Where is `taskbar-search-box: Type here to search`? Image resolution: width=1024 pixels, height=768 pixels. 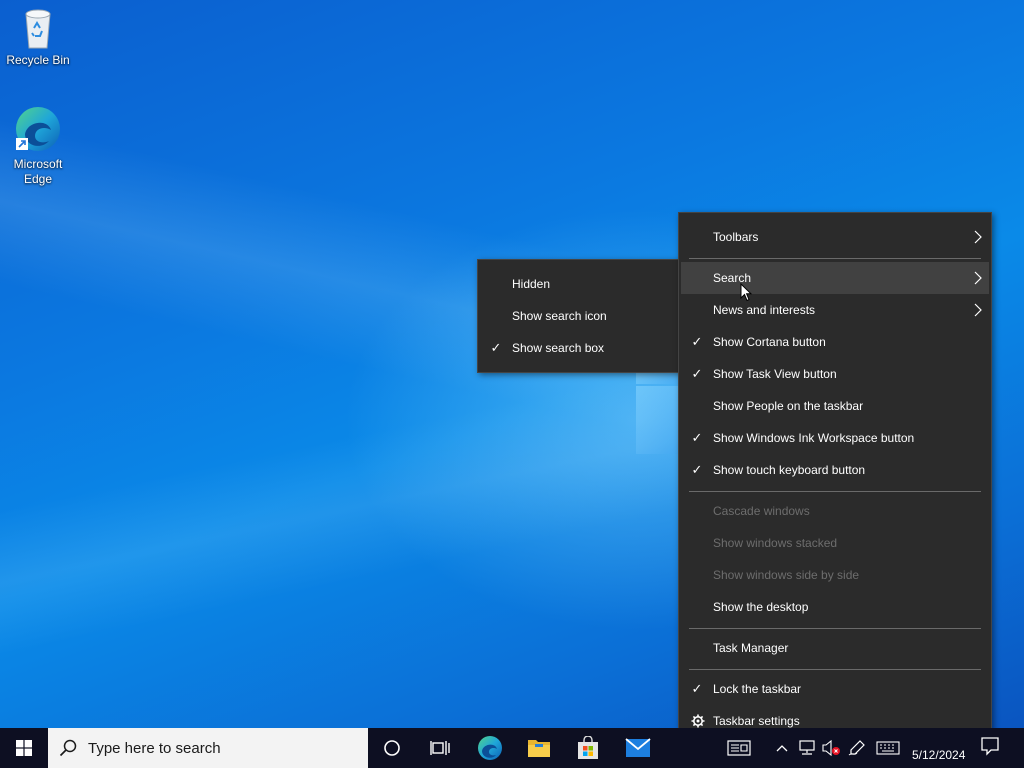 taskbar-search-box: Type here to search is located at coordinates (208, 748).